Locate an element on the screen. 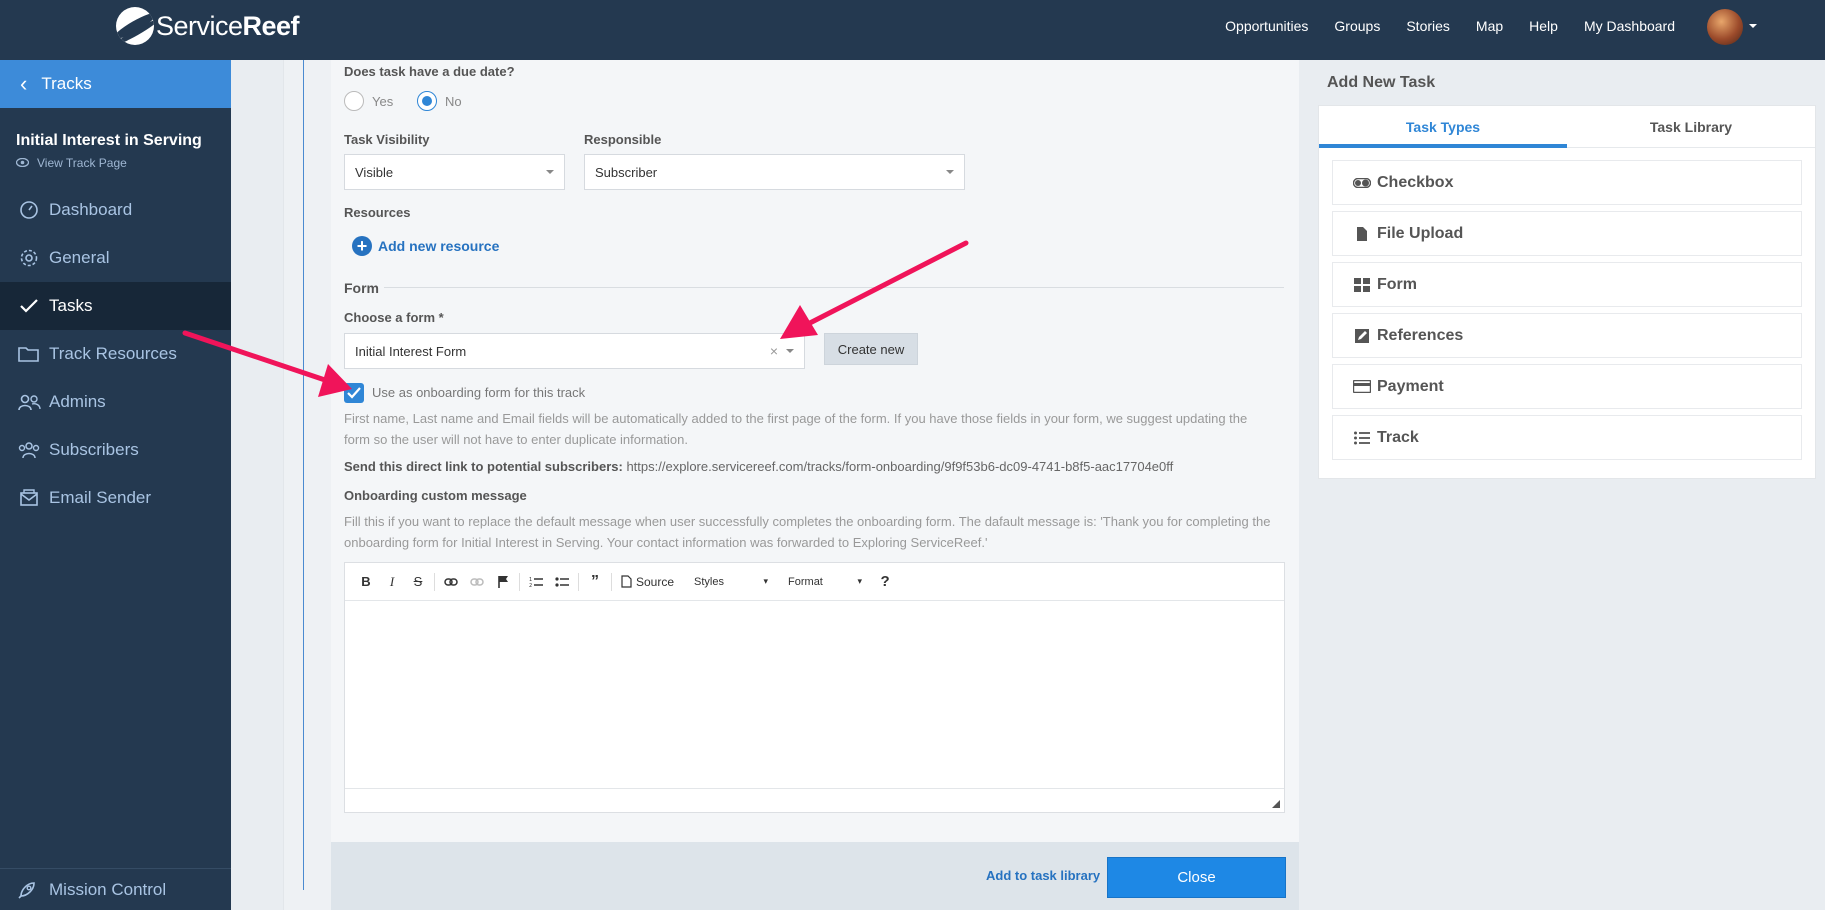 Image resolution: width=1825 pixels, height=910 pixels. file-icon is located at coordinates (1362, 234).